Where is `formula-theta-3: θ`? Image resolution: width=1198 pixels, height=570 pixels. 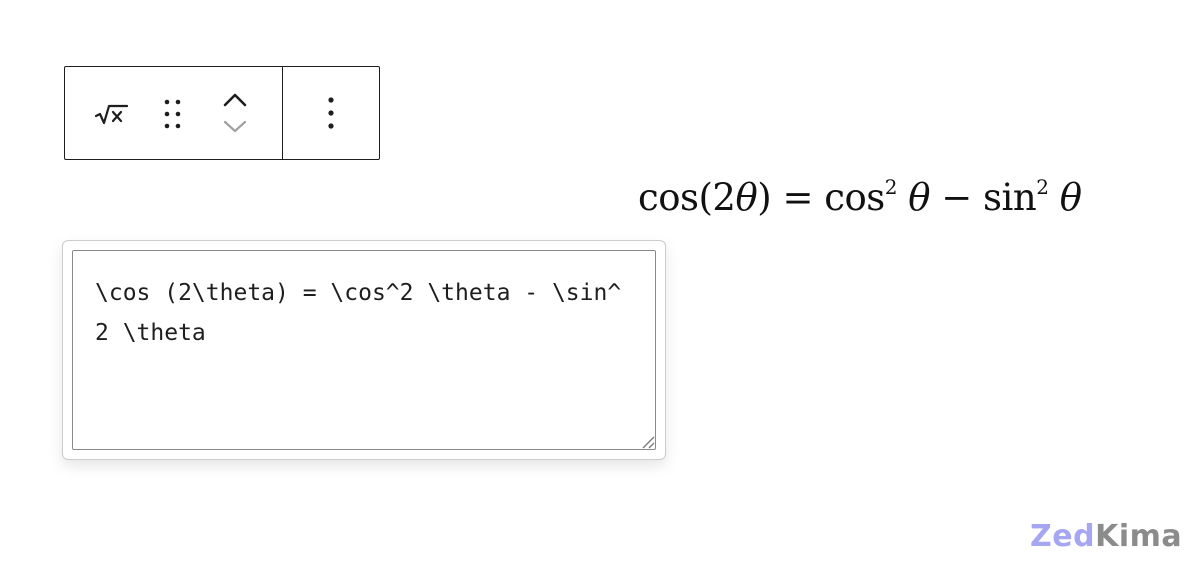 formula-theta-3: θ is located at coordinates (1070, 197).